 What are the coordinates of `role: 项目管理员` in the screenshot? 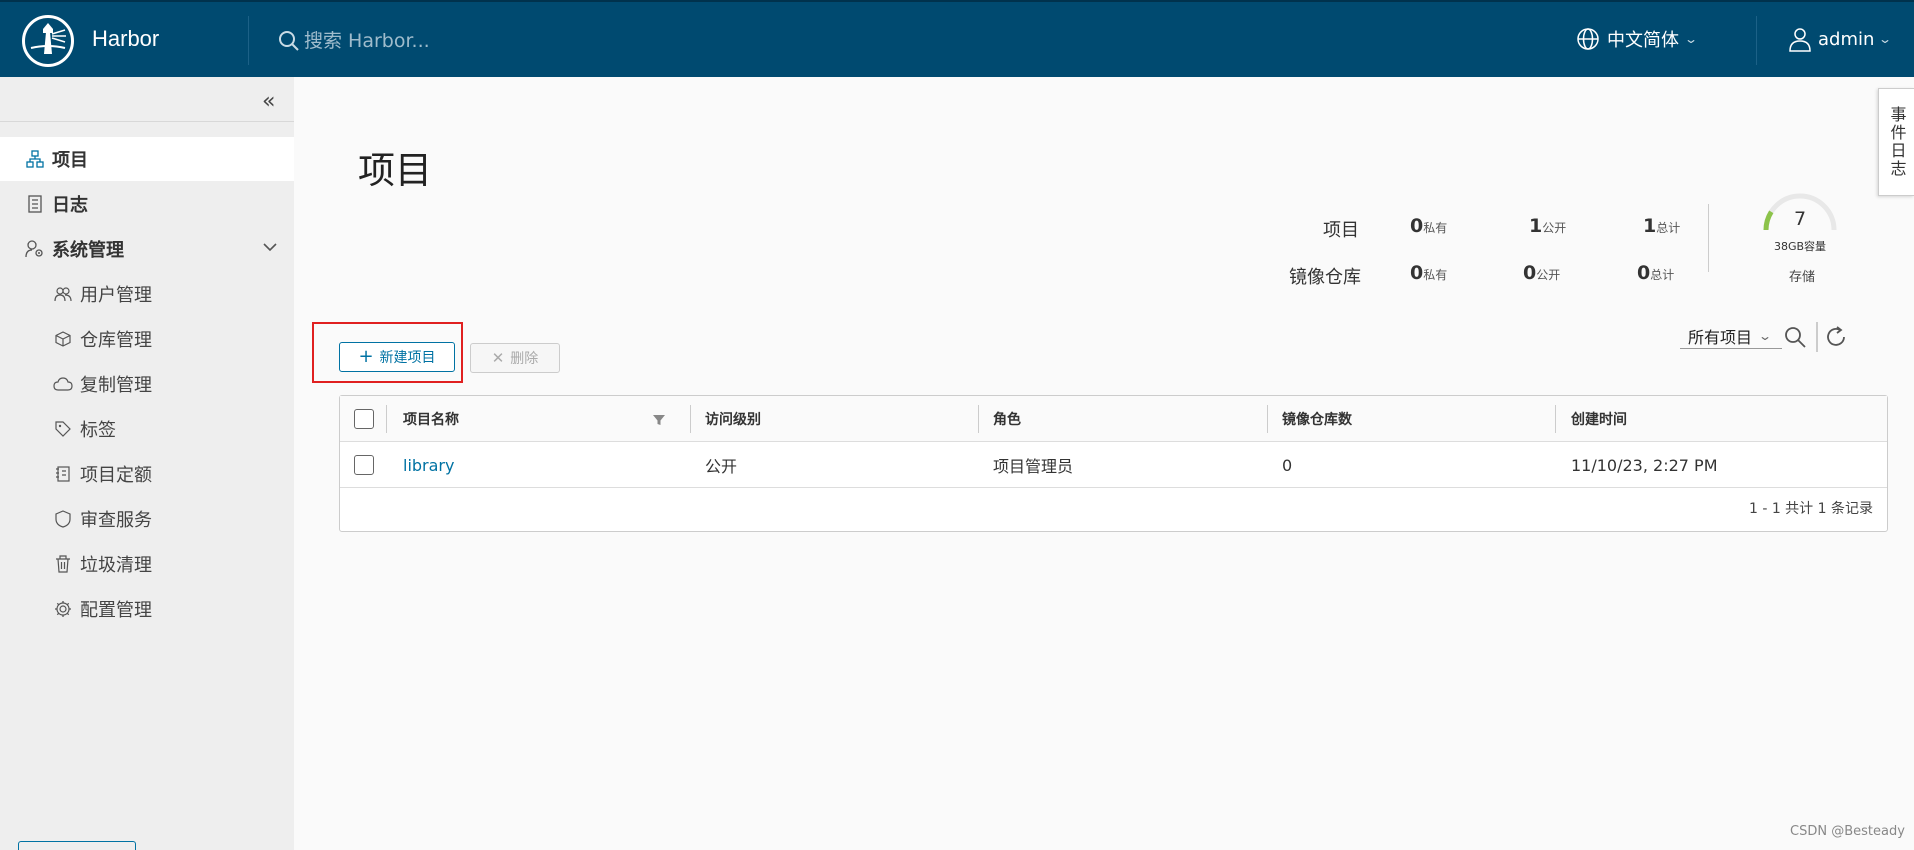 It's located at (1033, 466).